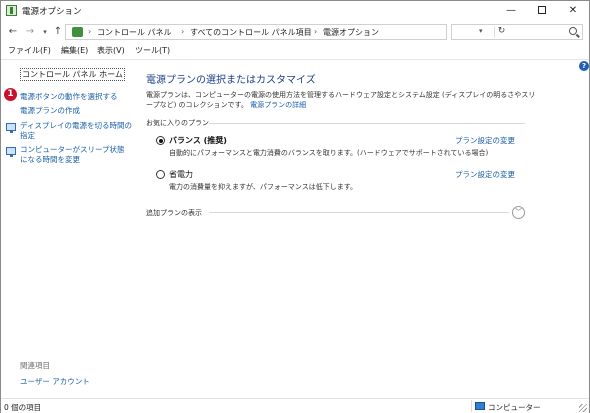 This screenshot has height=413, width=590. Describe the element at coordinates (573, 31) in the screenshot. I see `search-icon` at that location.